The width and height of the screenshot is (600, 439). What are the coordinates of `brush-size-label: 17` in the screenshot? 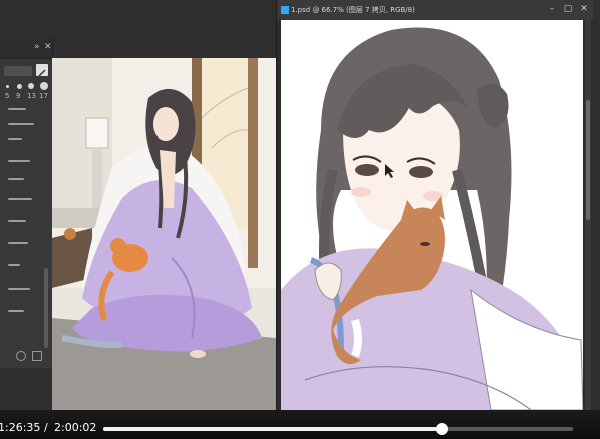 It's located at (43, 96).